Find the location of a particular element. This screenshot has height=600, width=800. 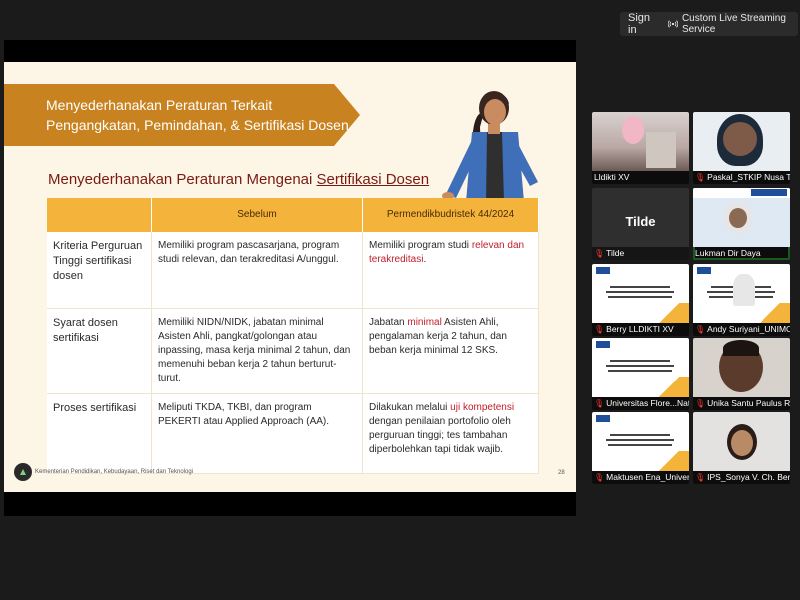

broadcast-icon is located at coordinates (673, 24).